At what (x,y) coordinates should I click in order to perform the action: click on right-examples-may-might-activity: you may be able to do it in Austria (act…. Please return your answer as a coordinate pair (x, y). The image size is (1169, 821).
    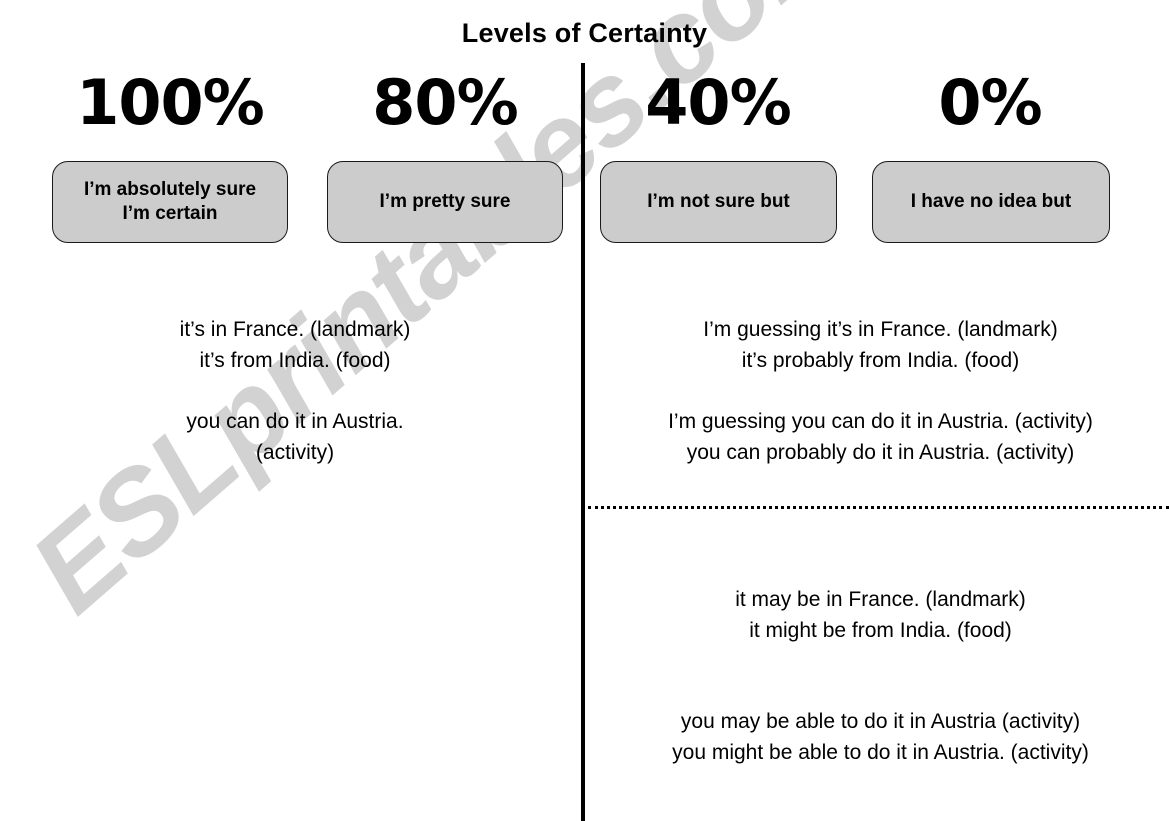
    Looking at the image, I should click on (880, 737).